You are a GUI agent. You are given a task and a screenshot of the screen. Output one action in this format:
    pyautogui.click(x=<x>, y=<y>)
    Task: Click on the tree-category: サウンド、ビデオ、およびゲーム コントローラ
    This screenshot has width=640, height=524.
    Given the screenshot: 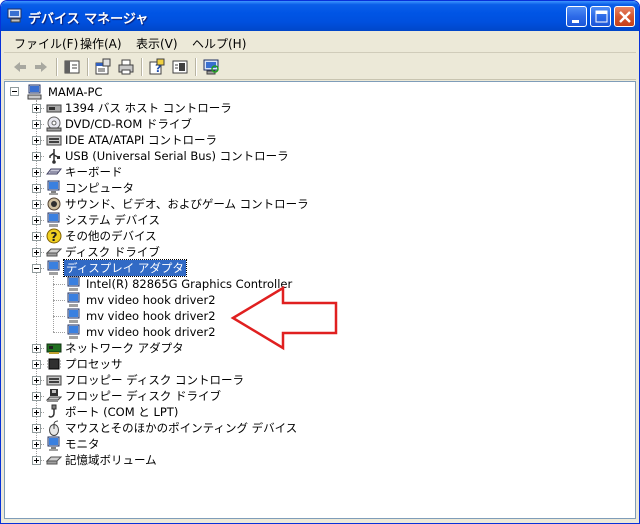 What is the action you would take?
    pyautogui.click(x=227, y=204)
    